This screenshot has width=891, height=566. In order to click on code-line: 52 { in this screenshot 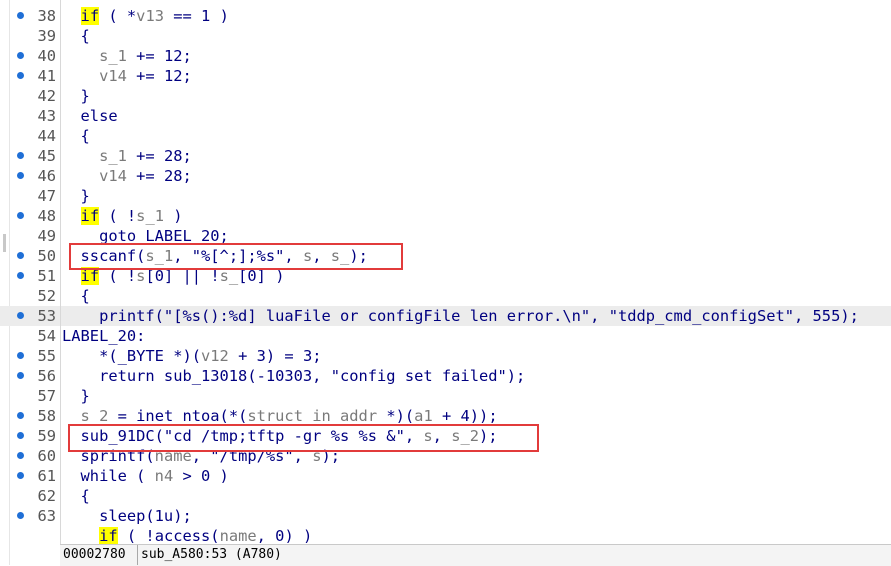, I will do `click(445, 296)`.